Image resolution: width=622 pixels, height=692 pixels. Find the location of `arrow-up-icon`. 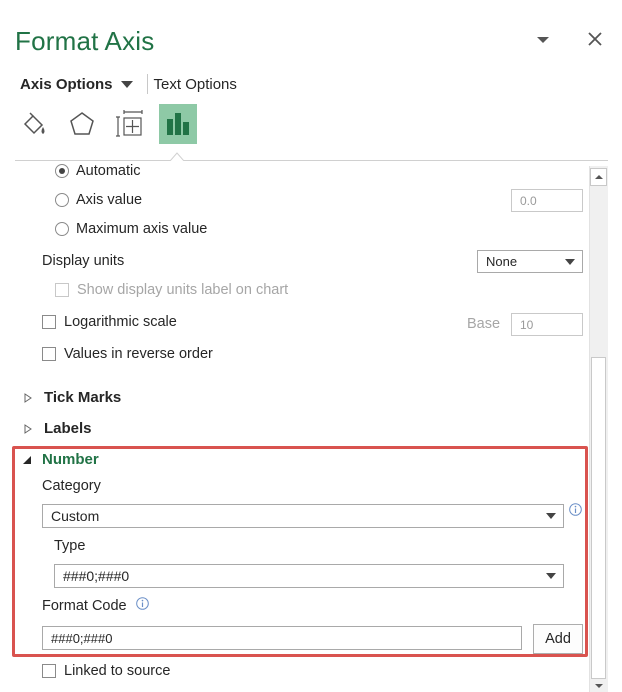

arrow-up-icon is located at coordinates (598, 177).